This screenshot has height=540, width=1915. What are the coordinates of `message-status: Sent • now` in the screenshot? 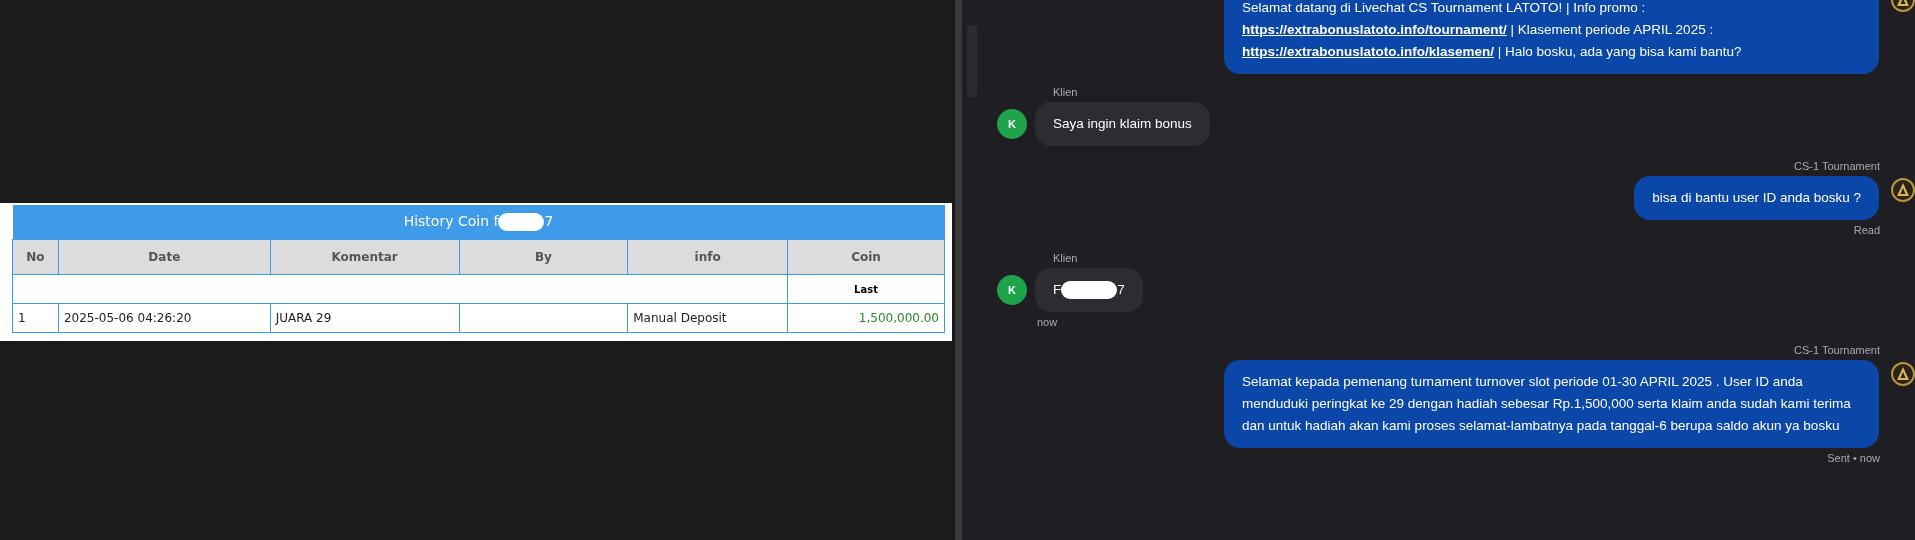 It's located at (1853, 458).